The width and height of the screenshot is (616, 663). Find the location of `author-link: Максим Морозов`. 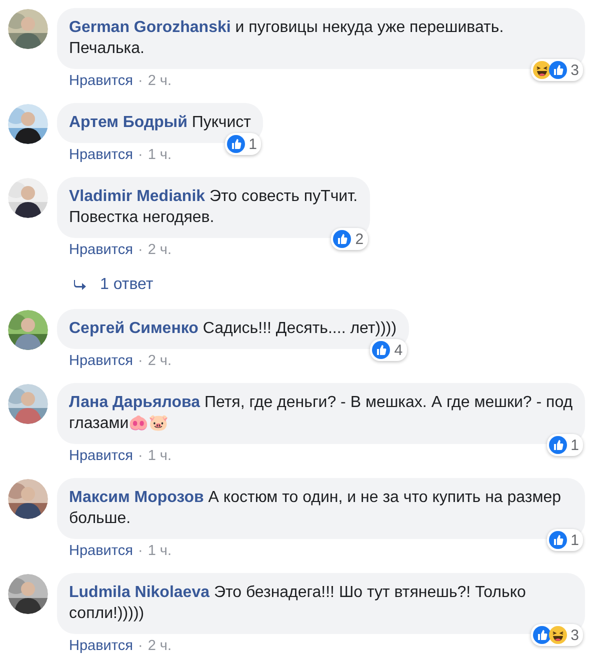

author-link: Максим Морозов is located at coordinates (136, 497).